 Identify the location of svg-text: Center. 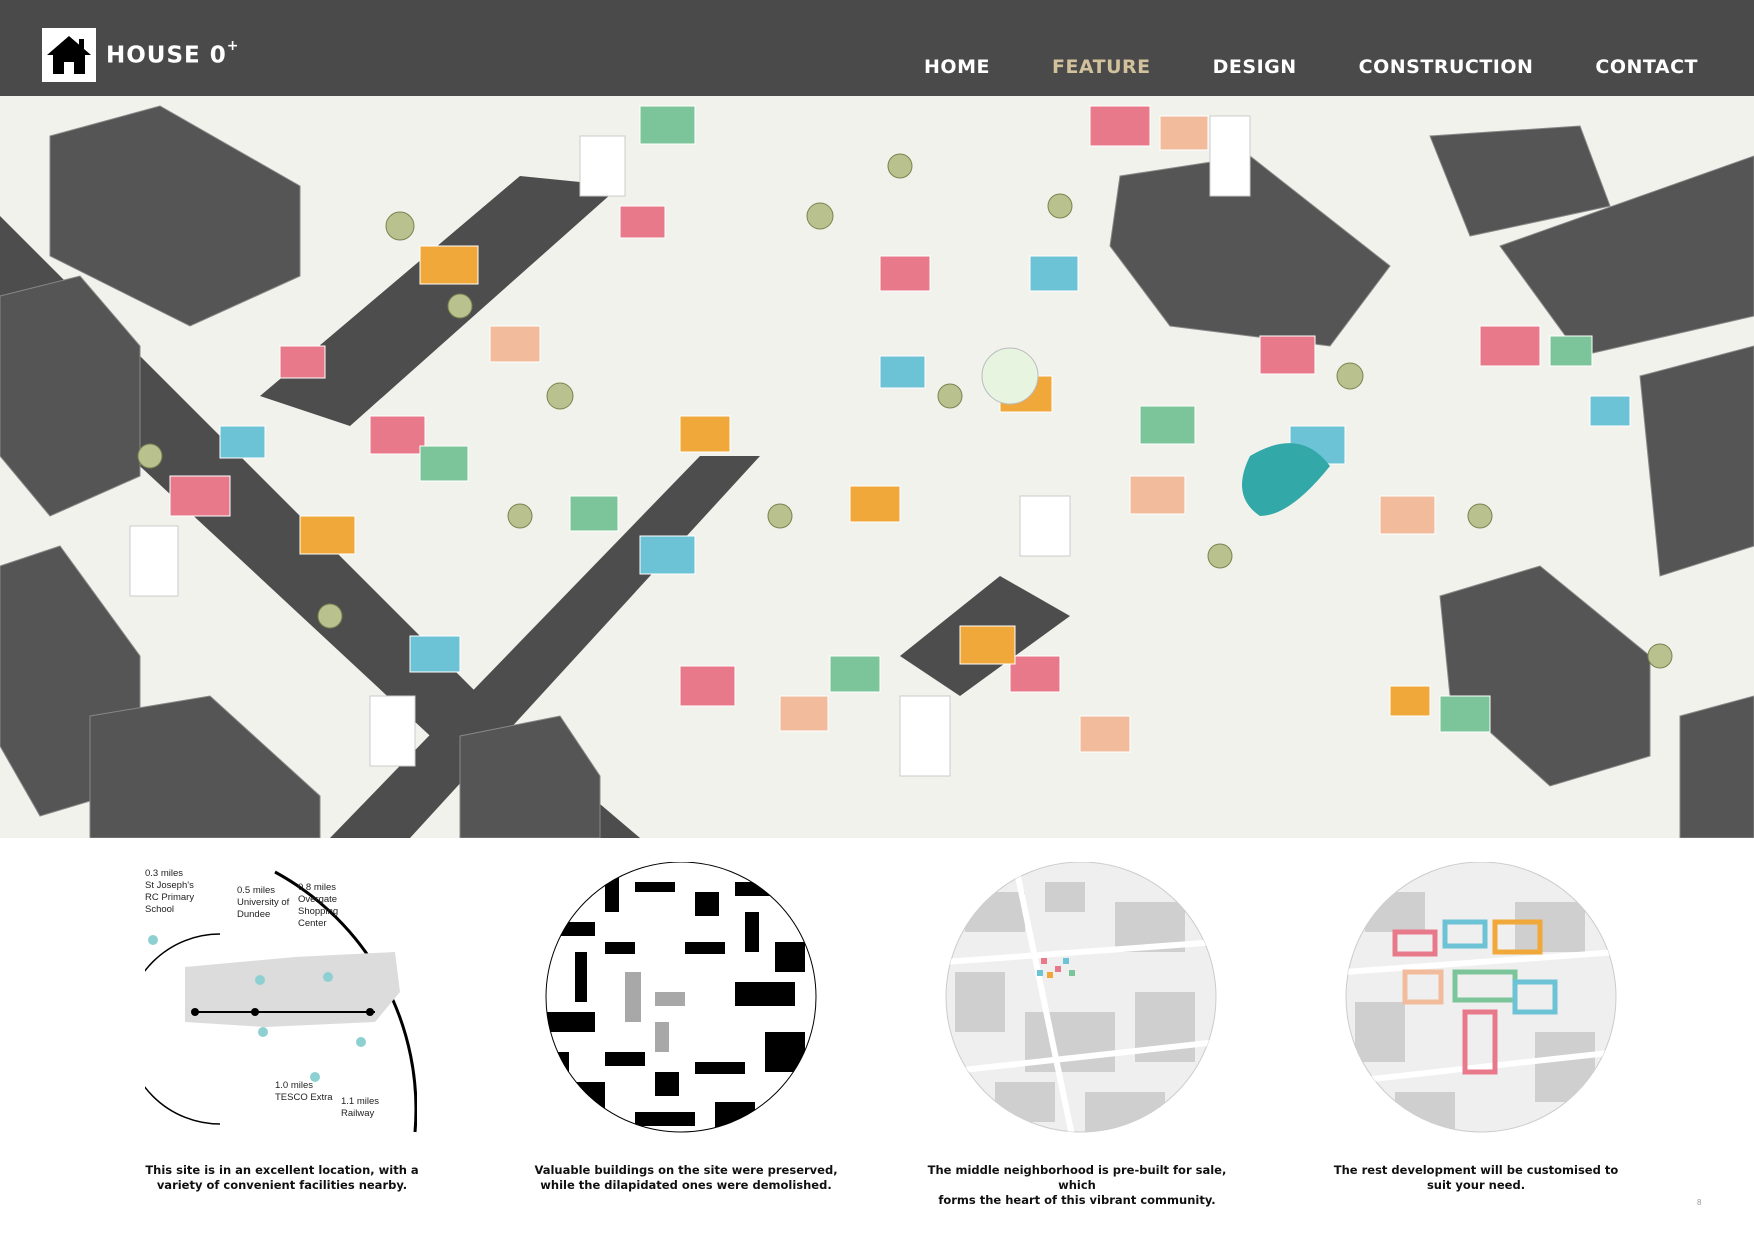
(312, 923).